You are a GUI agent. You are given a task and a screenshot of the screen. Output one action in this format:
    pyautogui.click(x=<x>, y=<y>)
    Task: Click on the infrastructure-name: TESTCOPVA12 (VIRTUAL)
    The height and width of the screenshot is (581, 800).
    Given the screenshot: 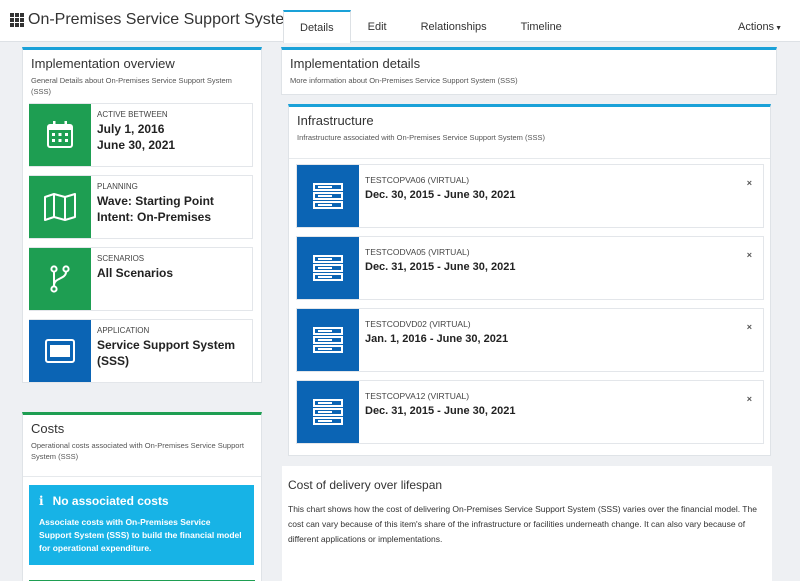 What is the action you would take?
    pyautogui.click(x=440, y=396)
    